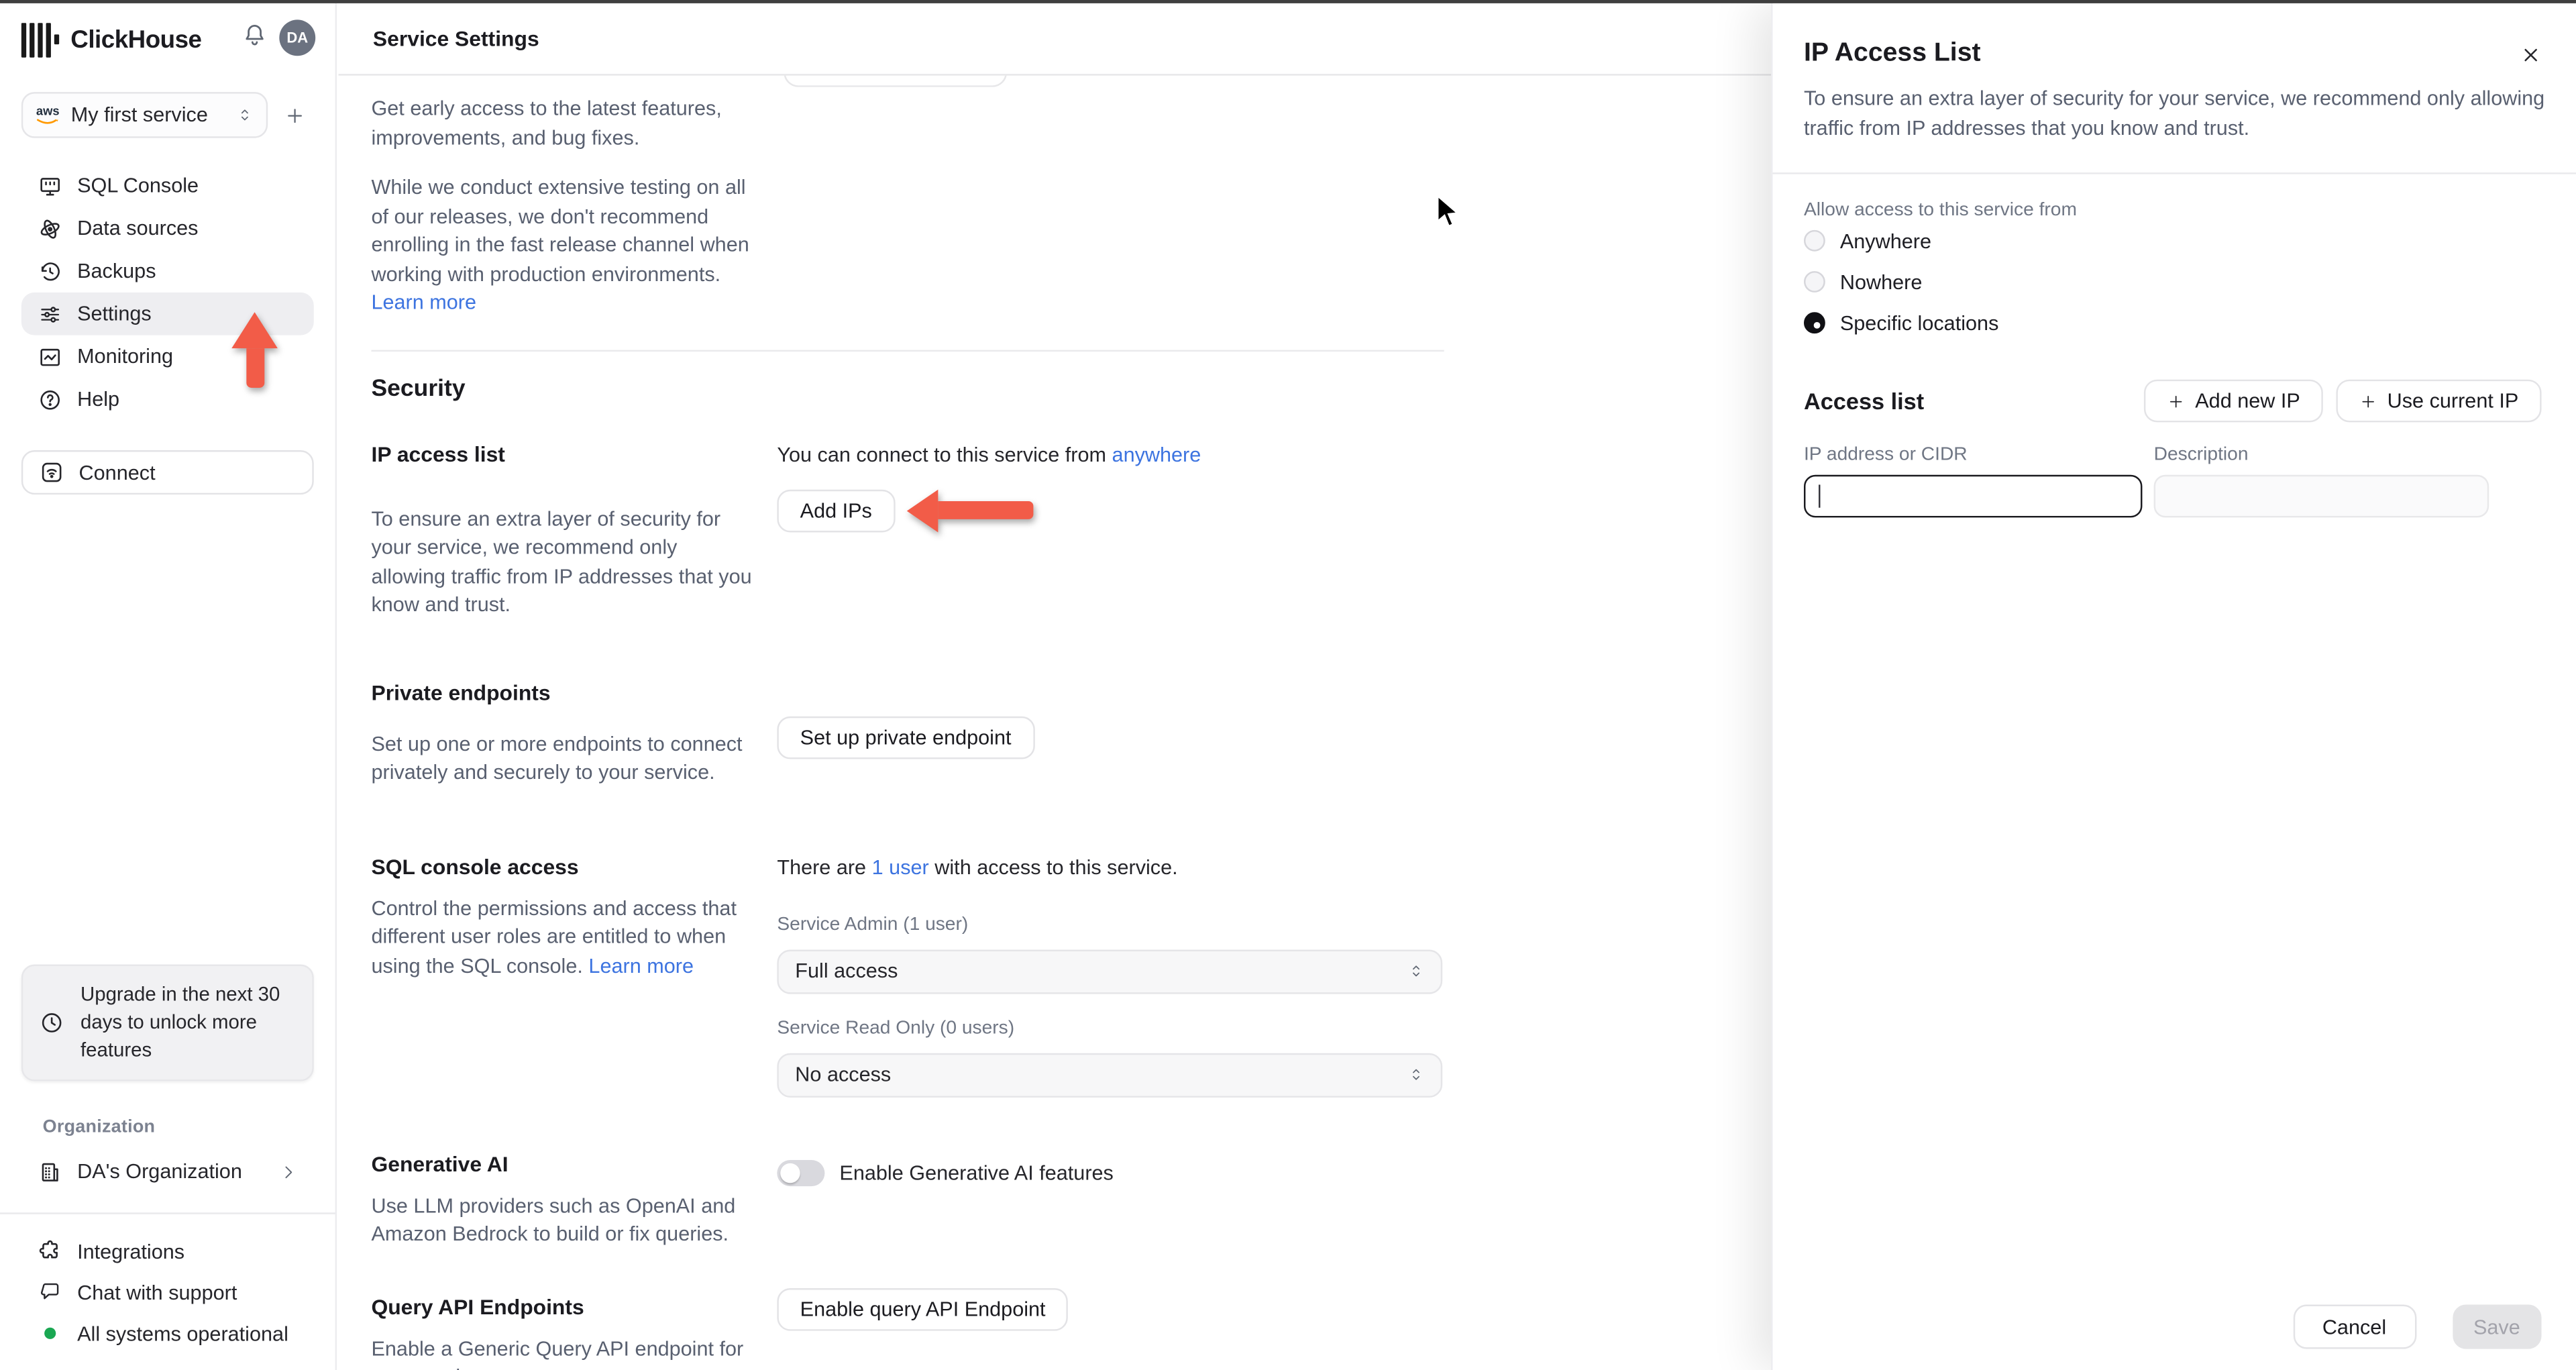  What do you see at coordinates (1110, 971) in the screenshot?
I see `service-admin-select: Full access` at bounding box center [1110, 971].